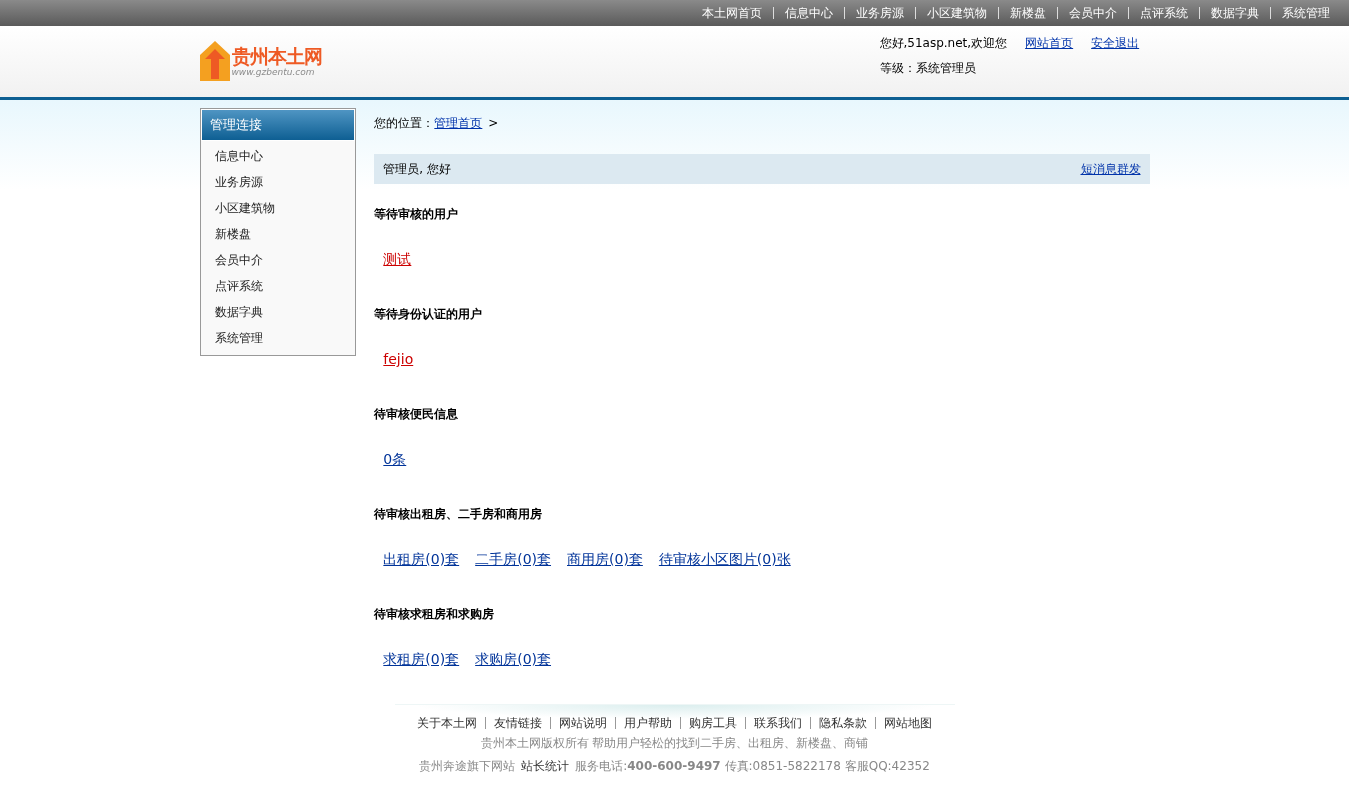 The width and height of the screenshot is (1349, 791). What do you see at coordinates (956, 13) in the screenshot?
I see `top-nav-link: 小区建筑物` at bounding box center [956, 13].